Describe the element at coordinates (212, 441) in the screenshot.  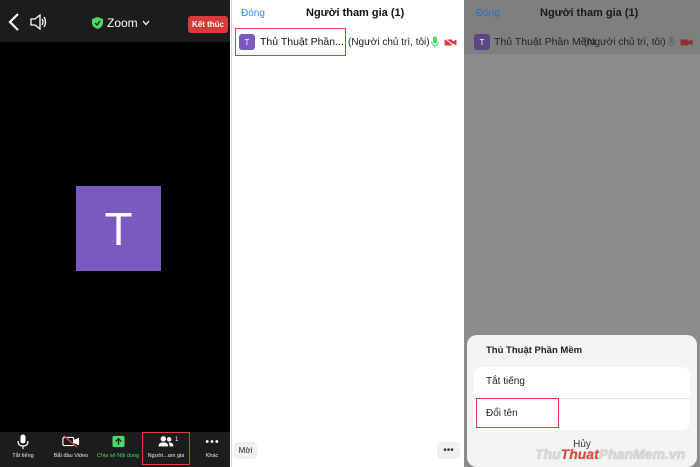
I see `more-dots-icon` at that location.